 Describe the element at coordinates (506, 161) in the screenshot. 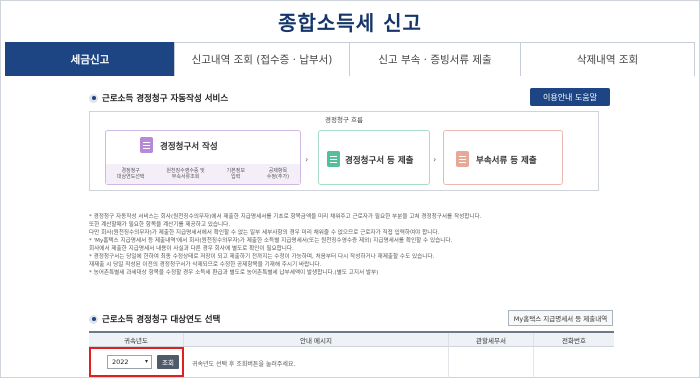

I see `step-title-attachments: 부속서류 등 제출` at that location.